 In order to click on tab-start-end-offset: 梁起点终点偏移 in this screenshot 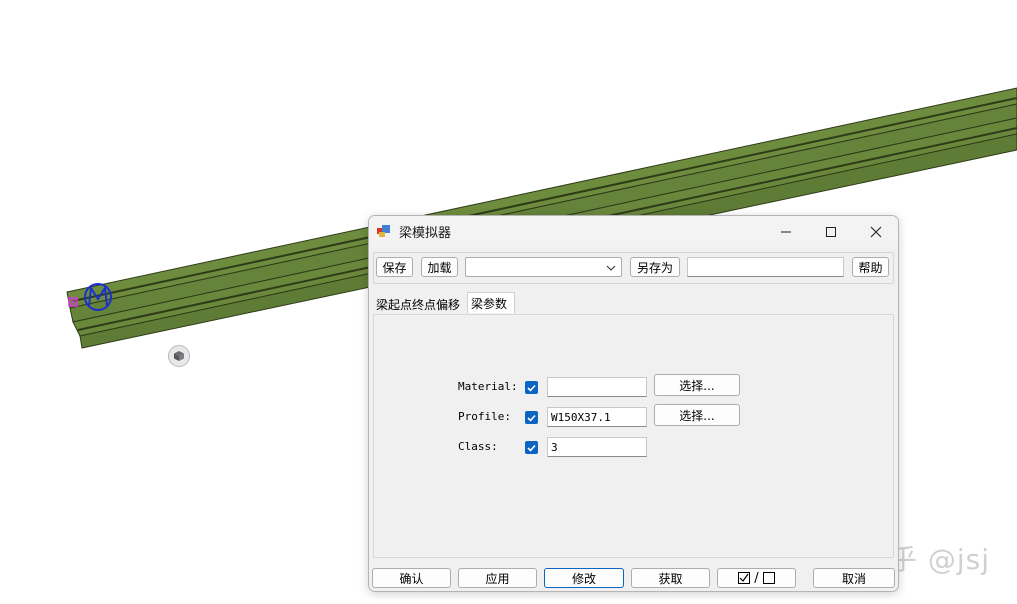, I will do `click(419, 304)`.